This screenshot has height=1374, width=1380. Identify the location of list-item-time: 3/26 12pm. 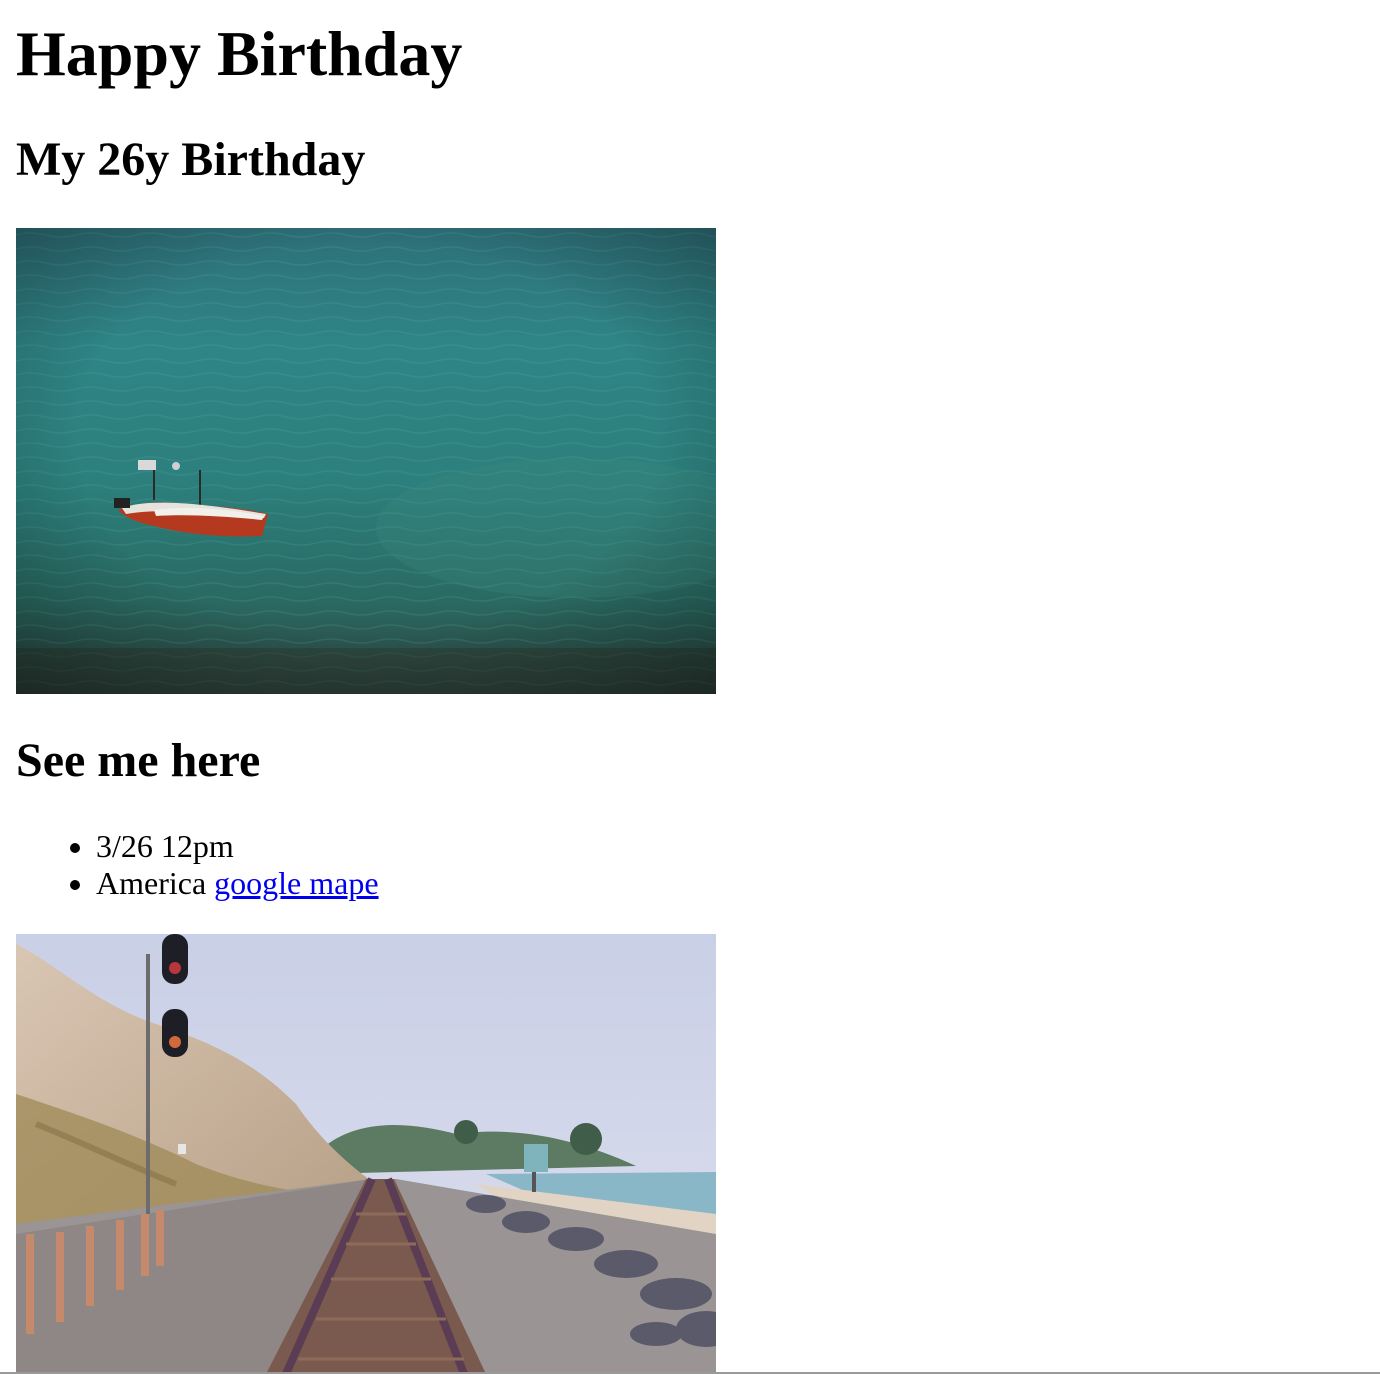
(237, 846).